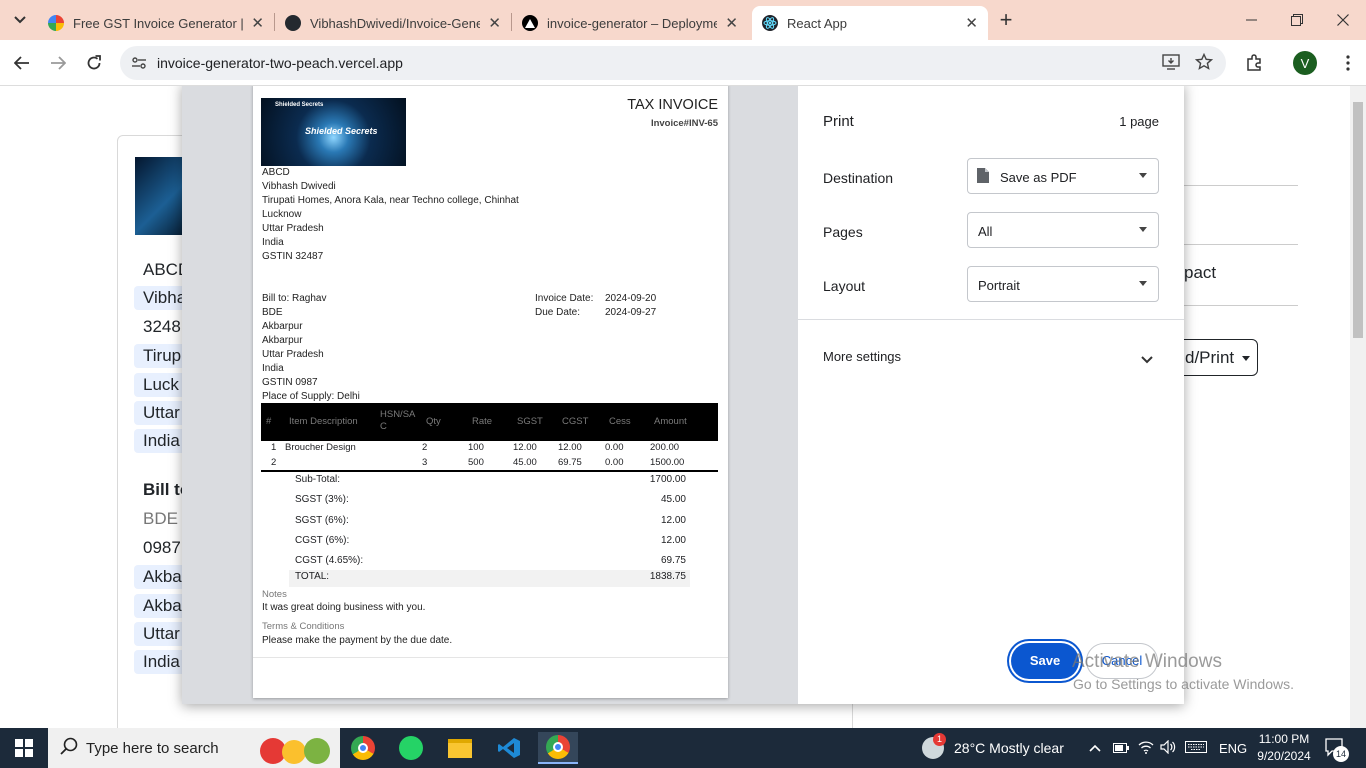 Image resolution: width=1366 pixels, height=768 pixels. Describe the element at coordinates (1358, 407) in the screenshot. I see `page-scrollbar` at that location.